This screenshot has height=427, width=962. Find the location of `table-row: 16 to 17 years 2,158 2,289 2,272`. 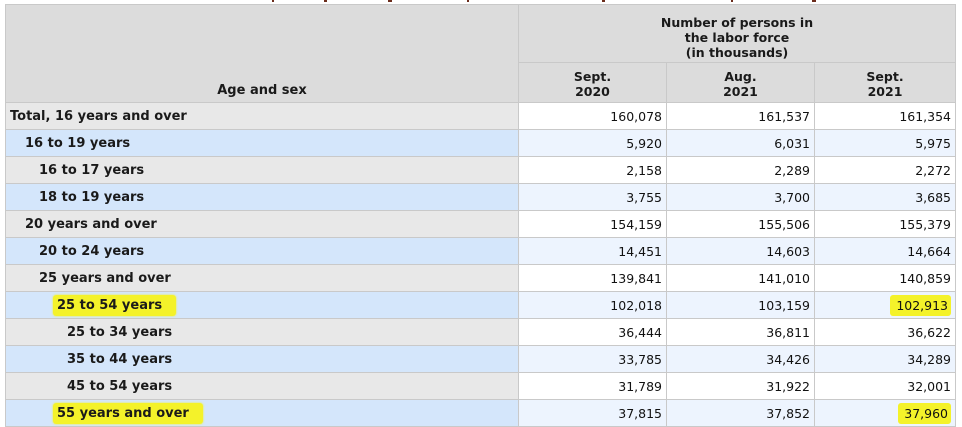

table-row: 16 to 17 years 2,158 2,289 2,272 is located at coordinates (481, 170).